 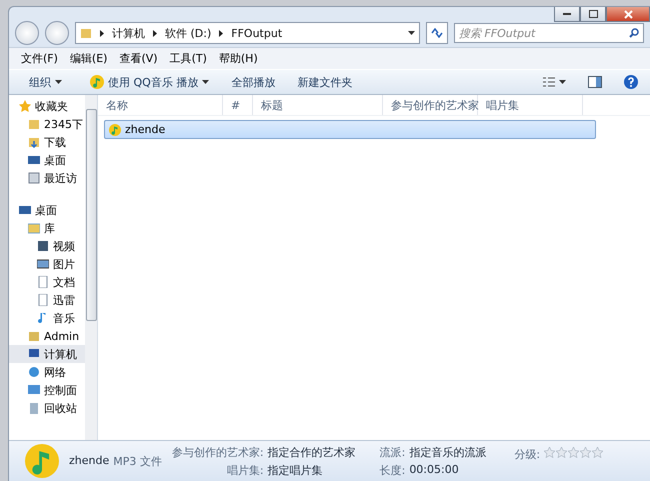 I want to click on refresh-icon, so click(x=437, y=33).